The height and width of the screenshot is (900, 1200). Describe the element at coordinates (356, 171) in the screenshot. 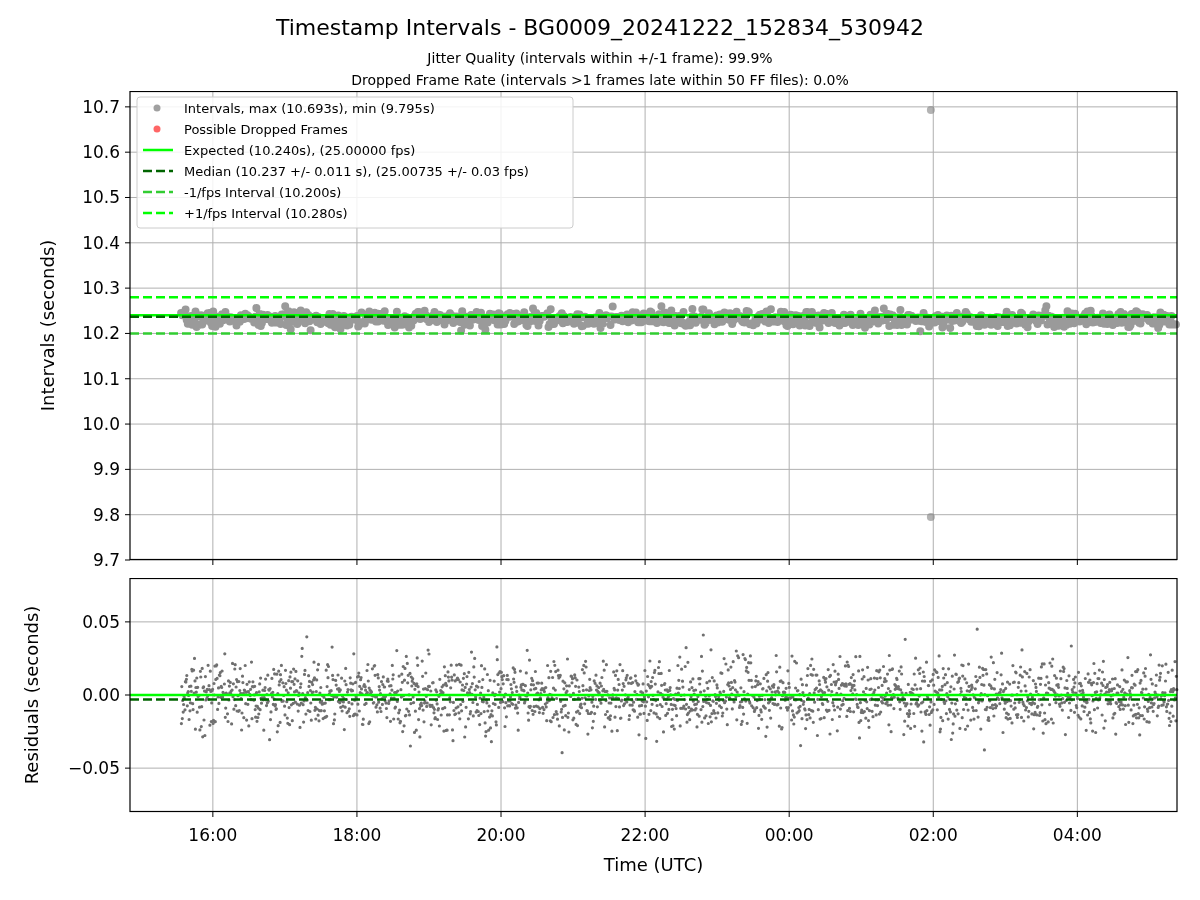

I see `legend-label: Median (10.237 +/- 0.011 s), (25.00735 +/- 0.03 fps)` at that location.